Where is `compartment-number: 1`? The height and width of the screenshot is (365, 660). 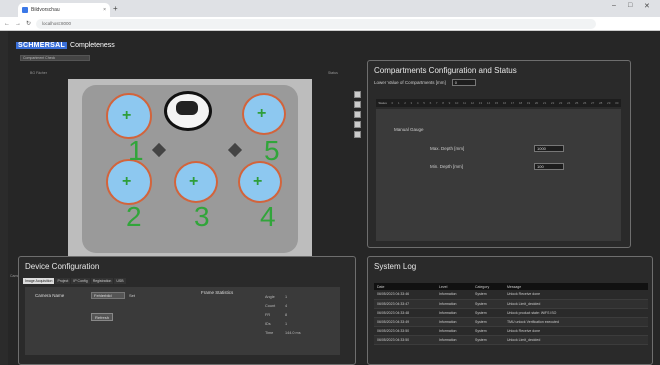 compartment-number: 1 is located at coordinates (136, 150).